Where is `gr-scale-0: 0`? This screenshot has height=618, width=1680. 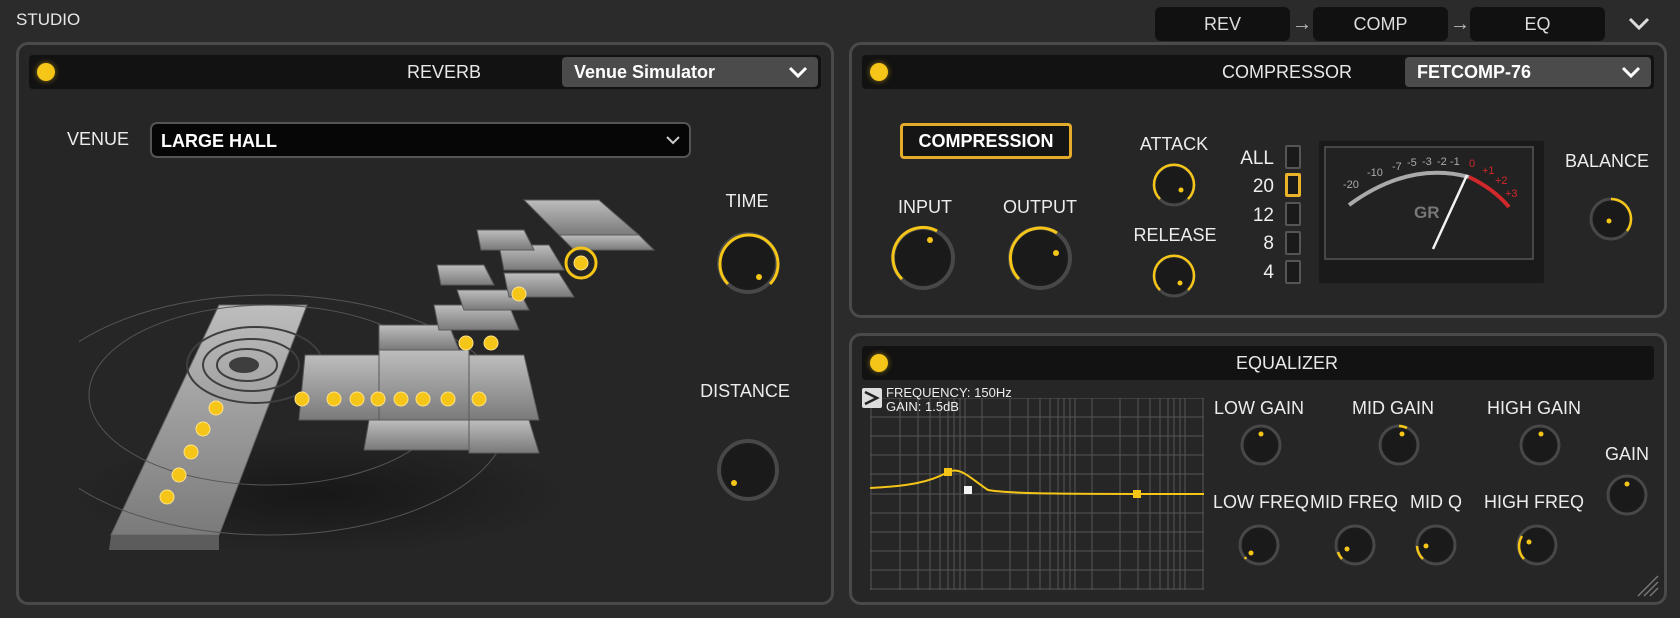 gr-scale-0: 0 is located at coordinates (1472, 164).